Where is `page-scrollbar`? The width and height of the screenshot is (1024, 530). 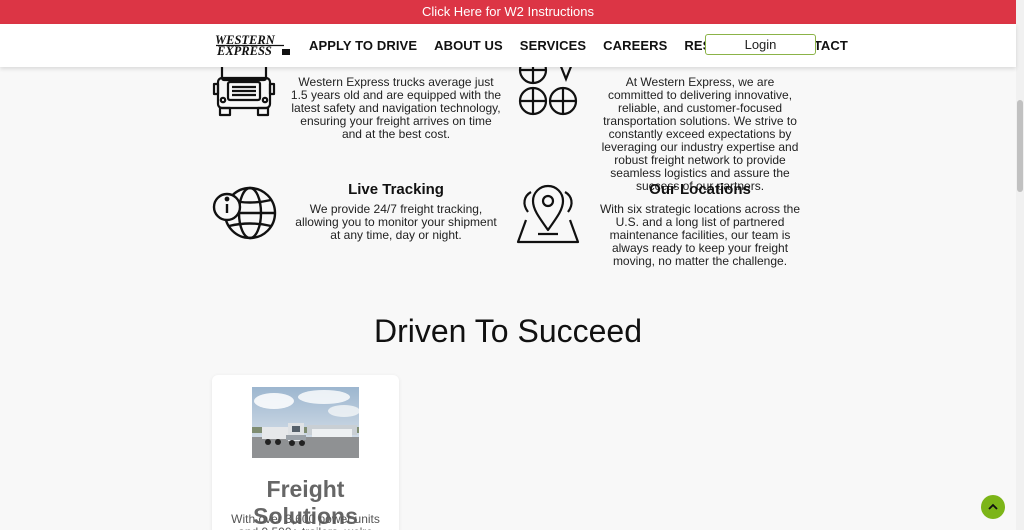 page-scrollbar is located at coordinates (1020, 265).